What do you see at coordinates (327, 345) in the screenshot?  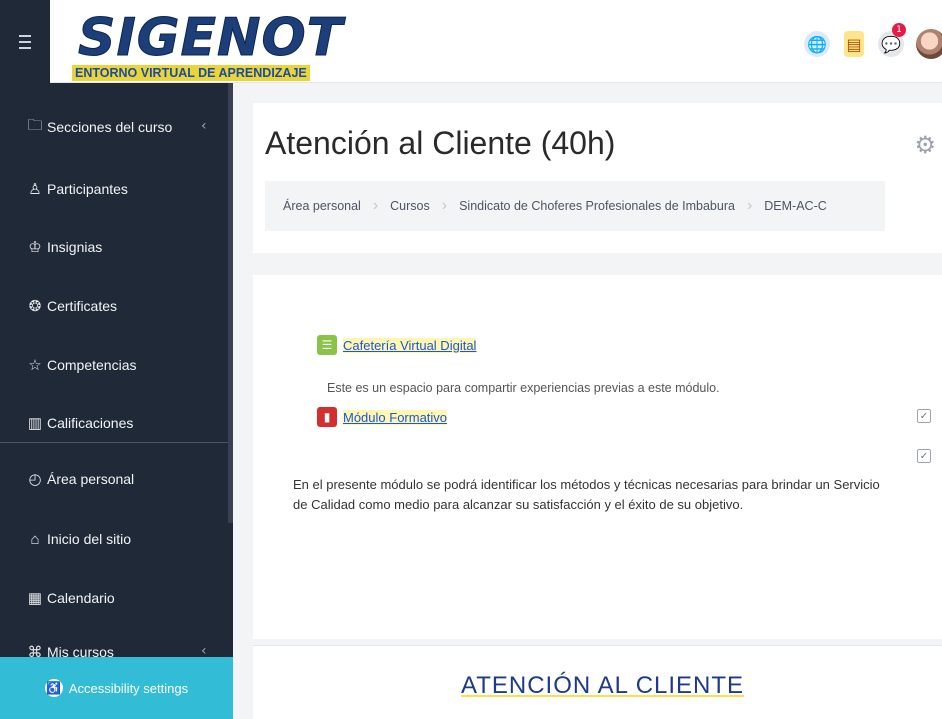 I see `forum-icon: ☰` at bounding box center [327, 345].